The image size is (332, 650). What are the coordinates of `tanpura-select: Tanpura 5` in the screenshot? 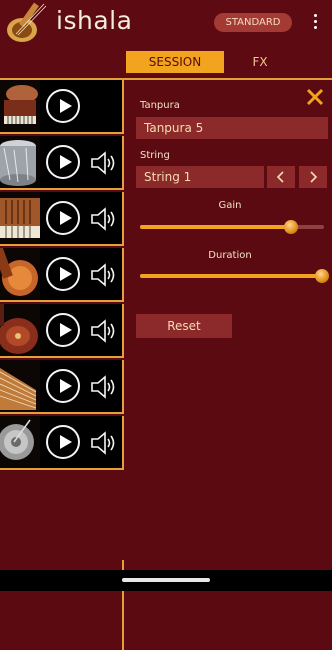 It's located at (232, 128).